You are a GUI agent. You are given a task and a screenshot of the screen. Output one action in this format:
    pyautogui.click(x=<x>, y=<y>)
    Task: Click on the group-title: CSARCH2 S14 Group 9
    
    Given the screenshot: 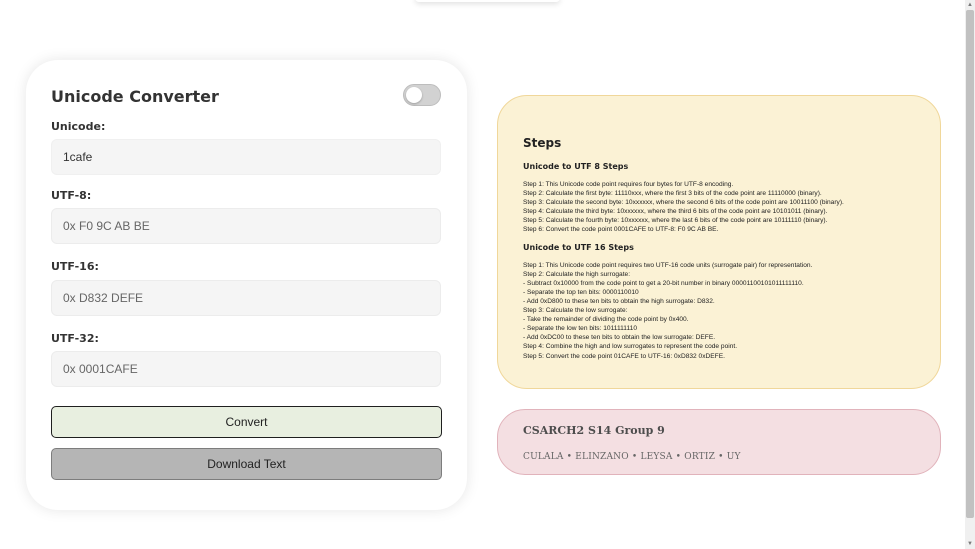 What is the action you would take?
    pyautogui.click(x=594, y=430)
    